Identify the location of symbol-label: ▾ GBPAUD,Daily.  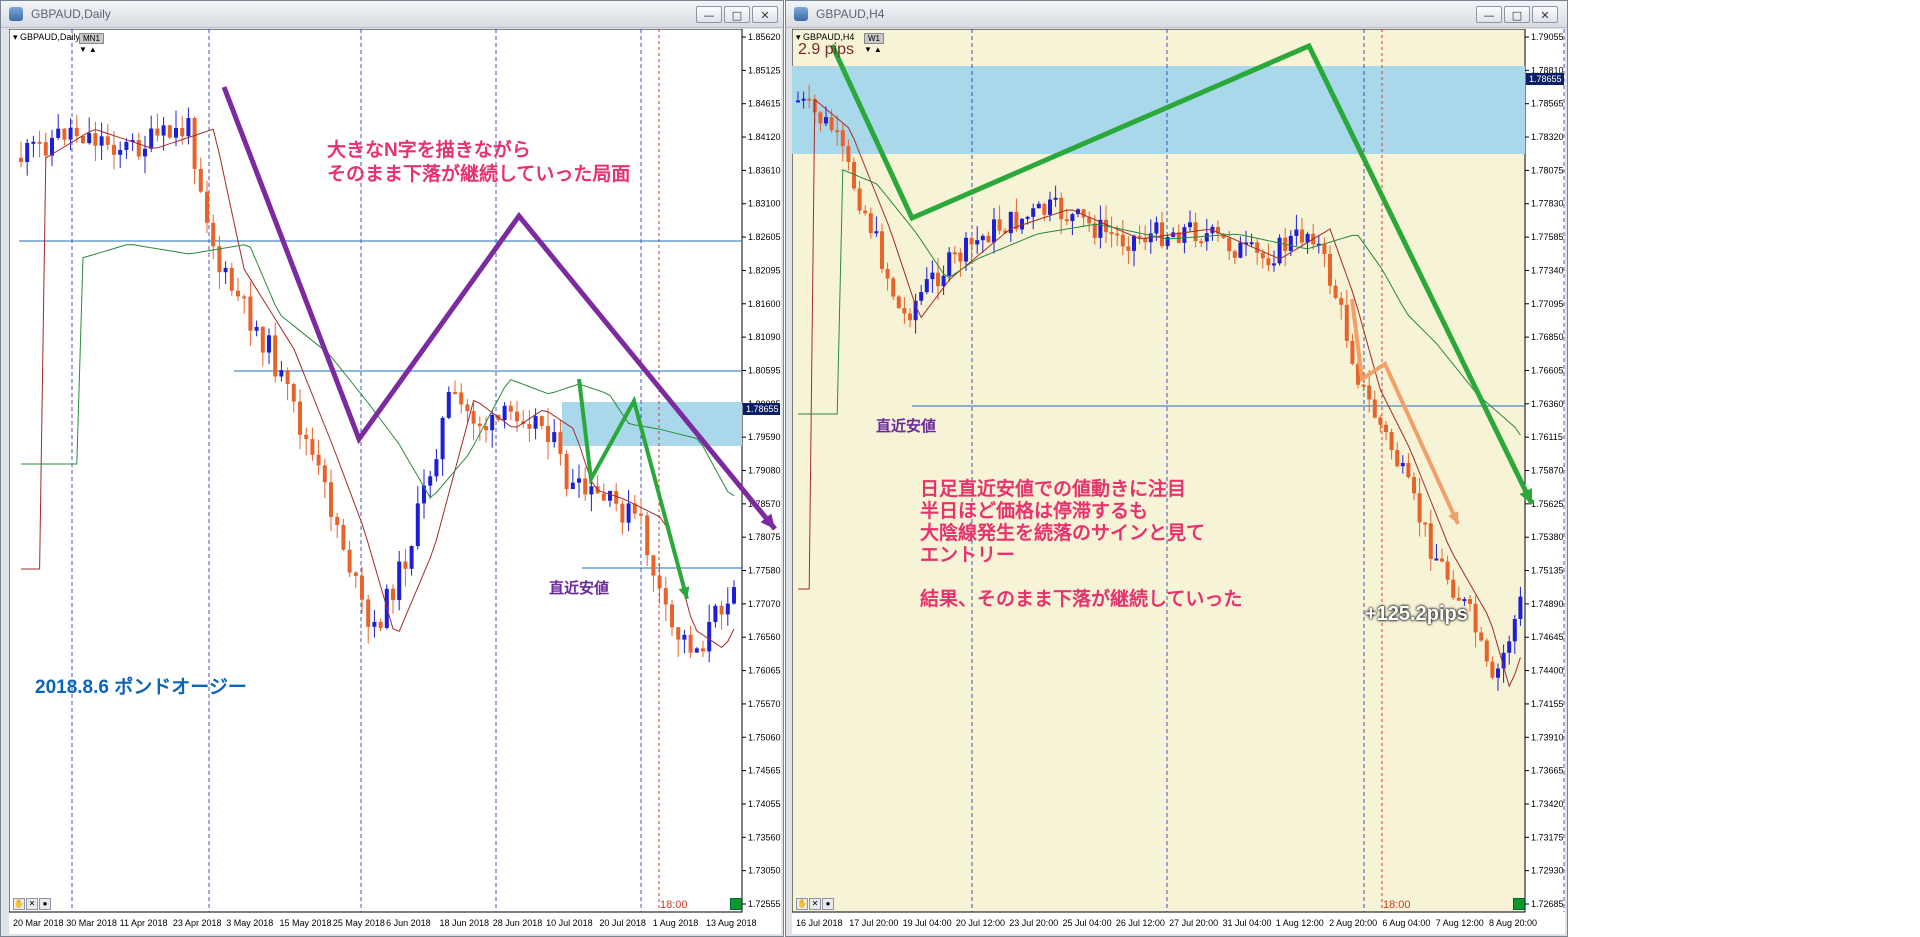
(46, 37).